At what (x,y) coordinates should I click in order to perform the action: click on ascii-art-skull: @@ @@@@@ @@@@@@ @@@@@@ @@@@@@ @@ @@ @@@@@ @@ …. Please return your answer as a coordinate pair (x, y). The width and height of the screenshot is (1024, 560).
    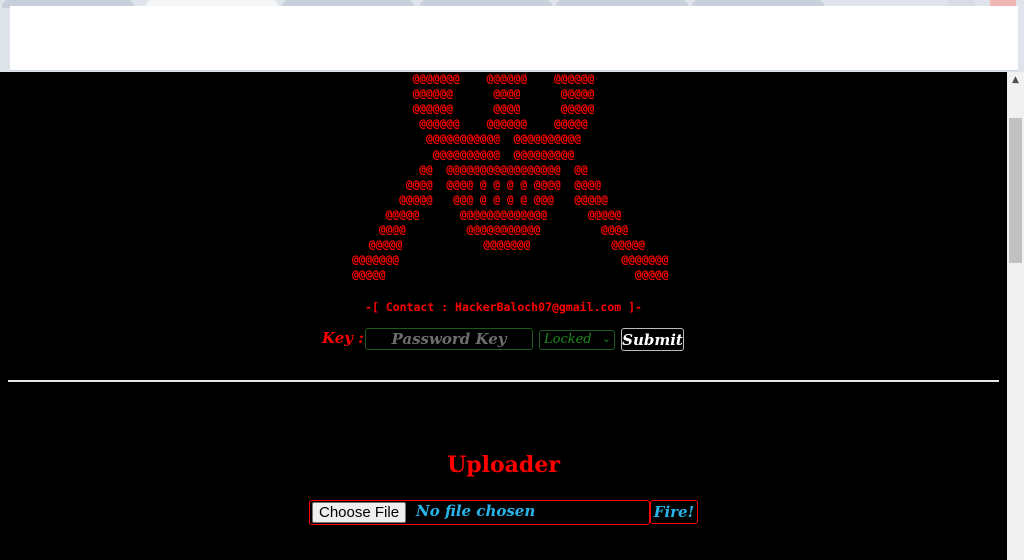
    Looking at the image, I should click on (510, 177).